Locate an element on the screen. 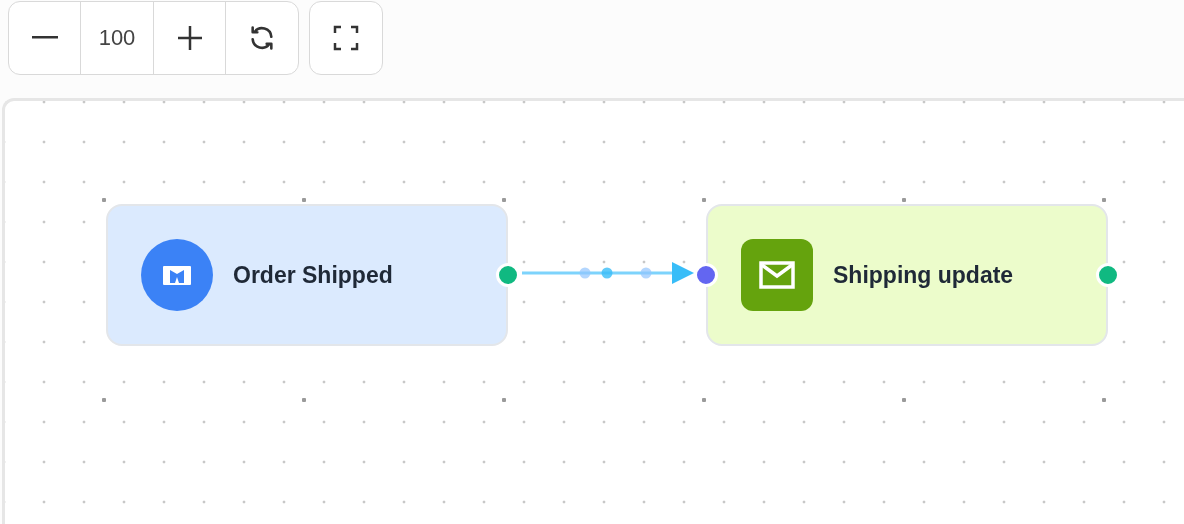 Image resolution: width=1184 pixels, height=524 pixels. flow-node: Order Shipped is located at coordinates (307, 275).